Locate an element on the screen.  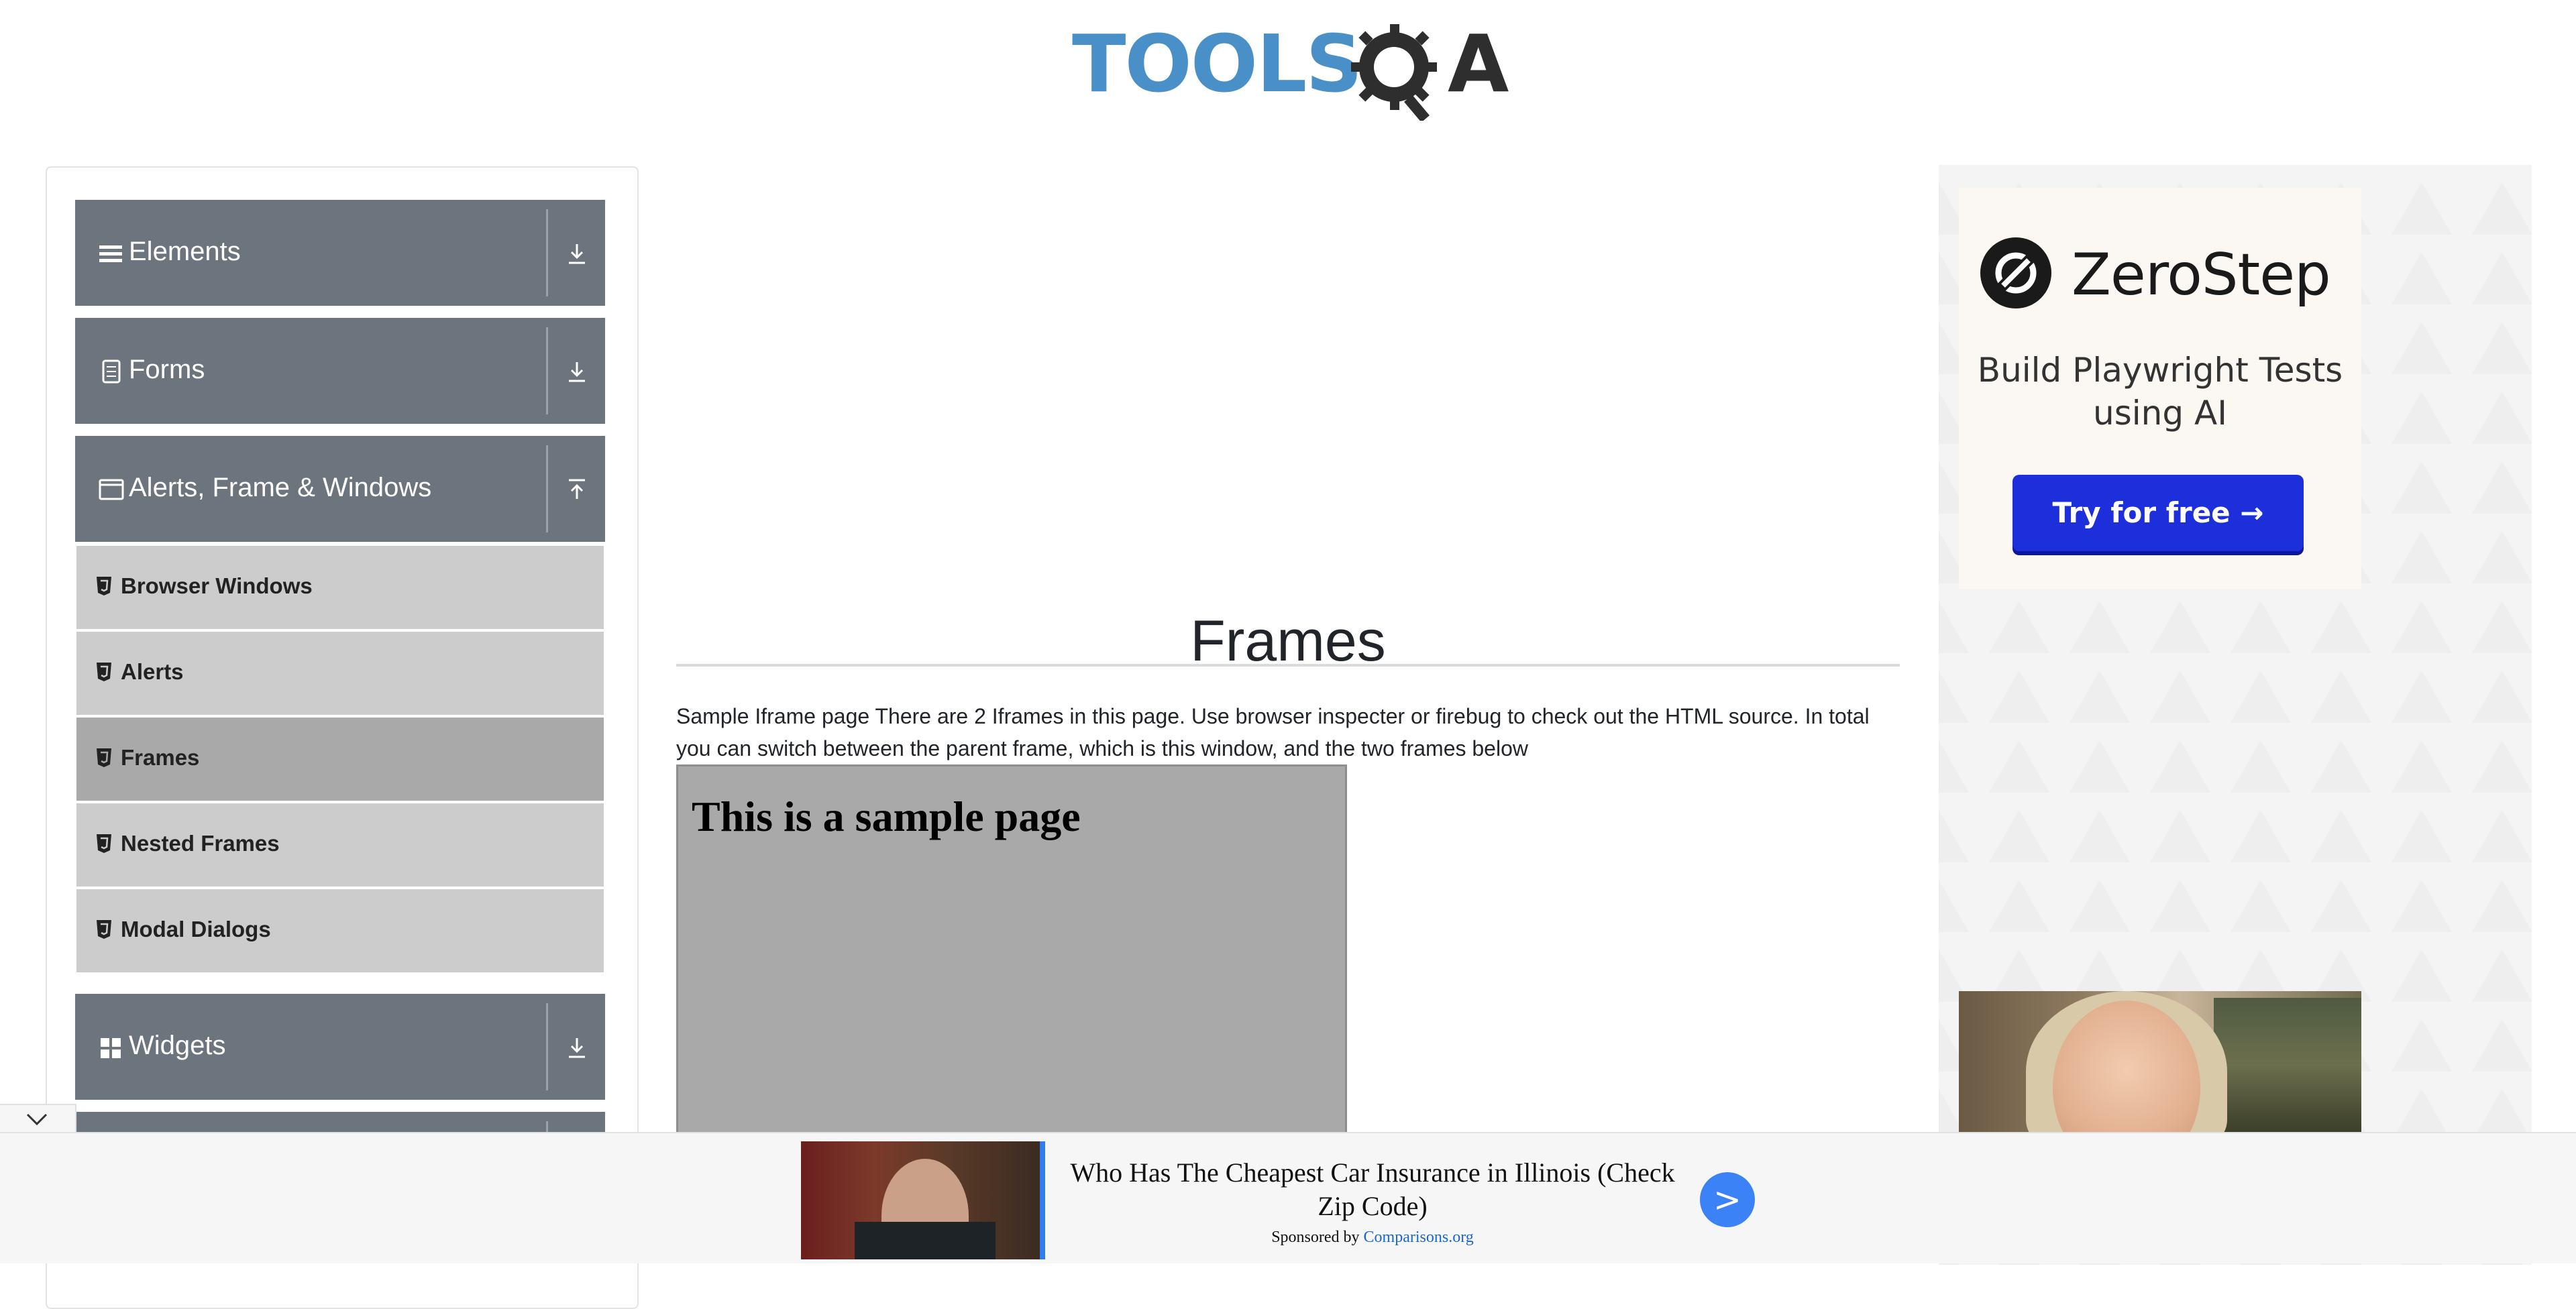
ad-accent-bar is located at coordinates (1042, 1200).